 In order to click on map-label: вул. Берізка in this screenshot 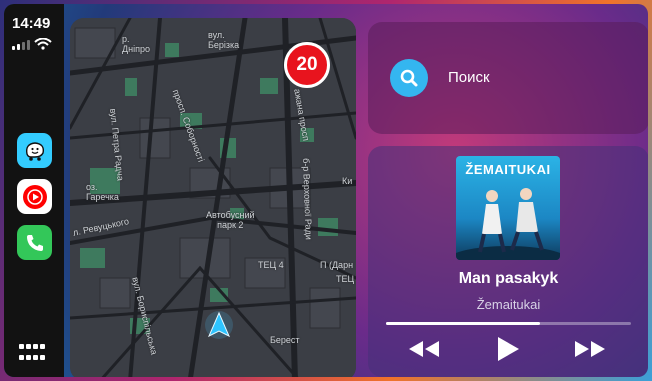, I will do `click(224, 40)`.